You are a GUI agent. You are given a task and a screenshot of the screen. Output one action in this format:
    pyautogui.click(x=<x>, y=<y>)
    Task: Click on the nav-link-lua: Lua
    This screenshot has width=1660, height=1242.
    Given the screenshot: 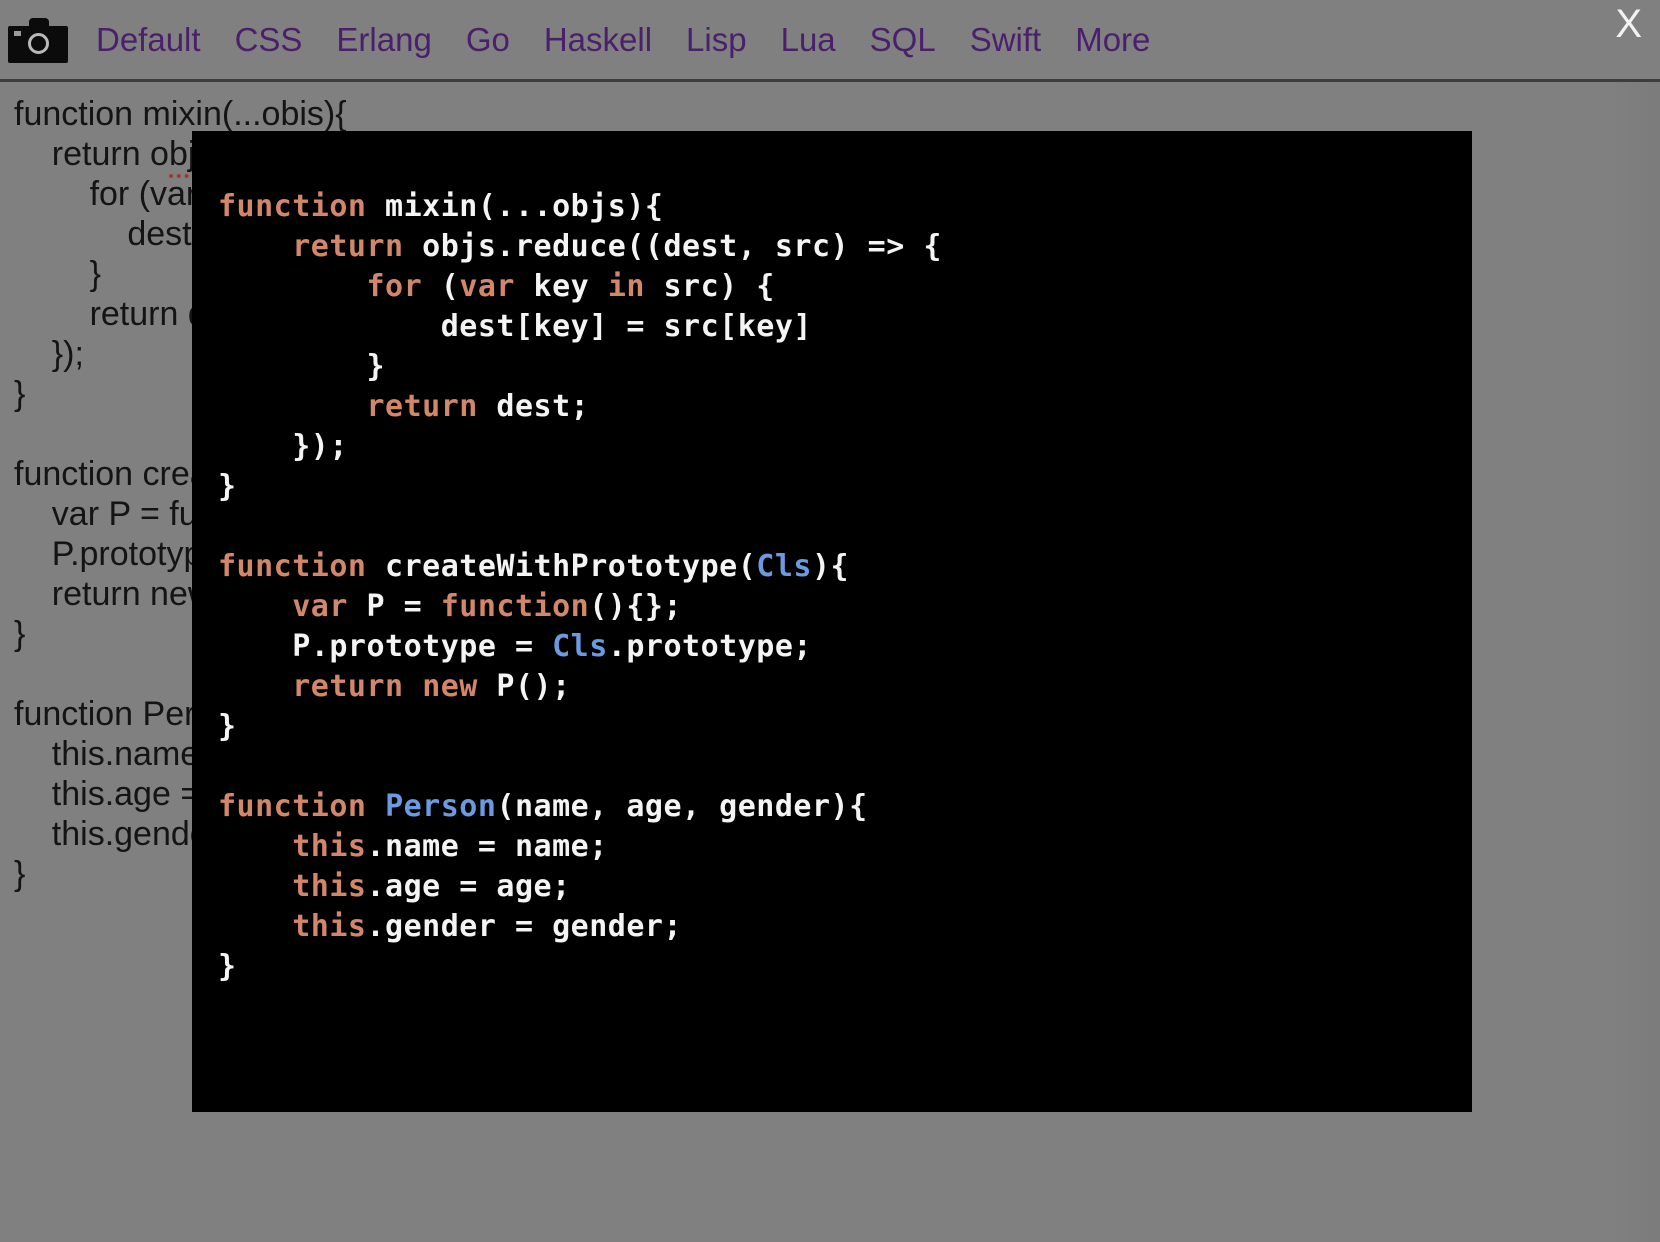 What is the action you would take?
    pyautogui.click(x=808, y=39)
    